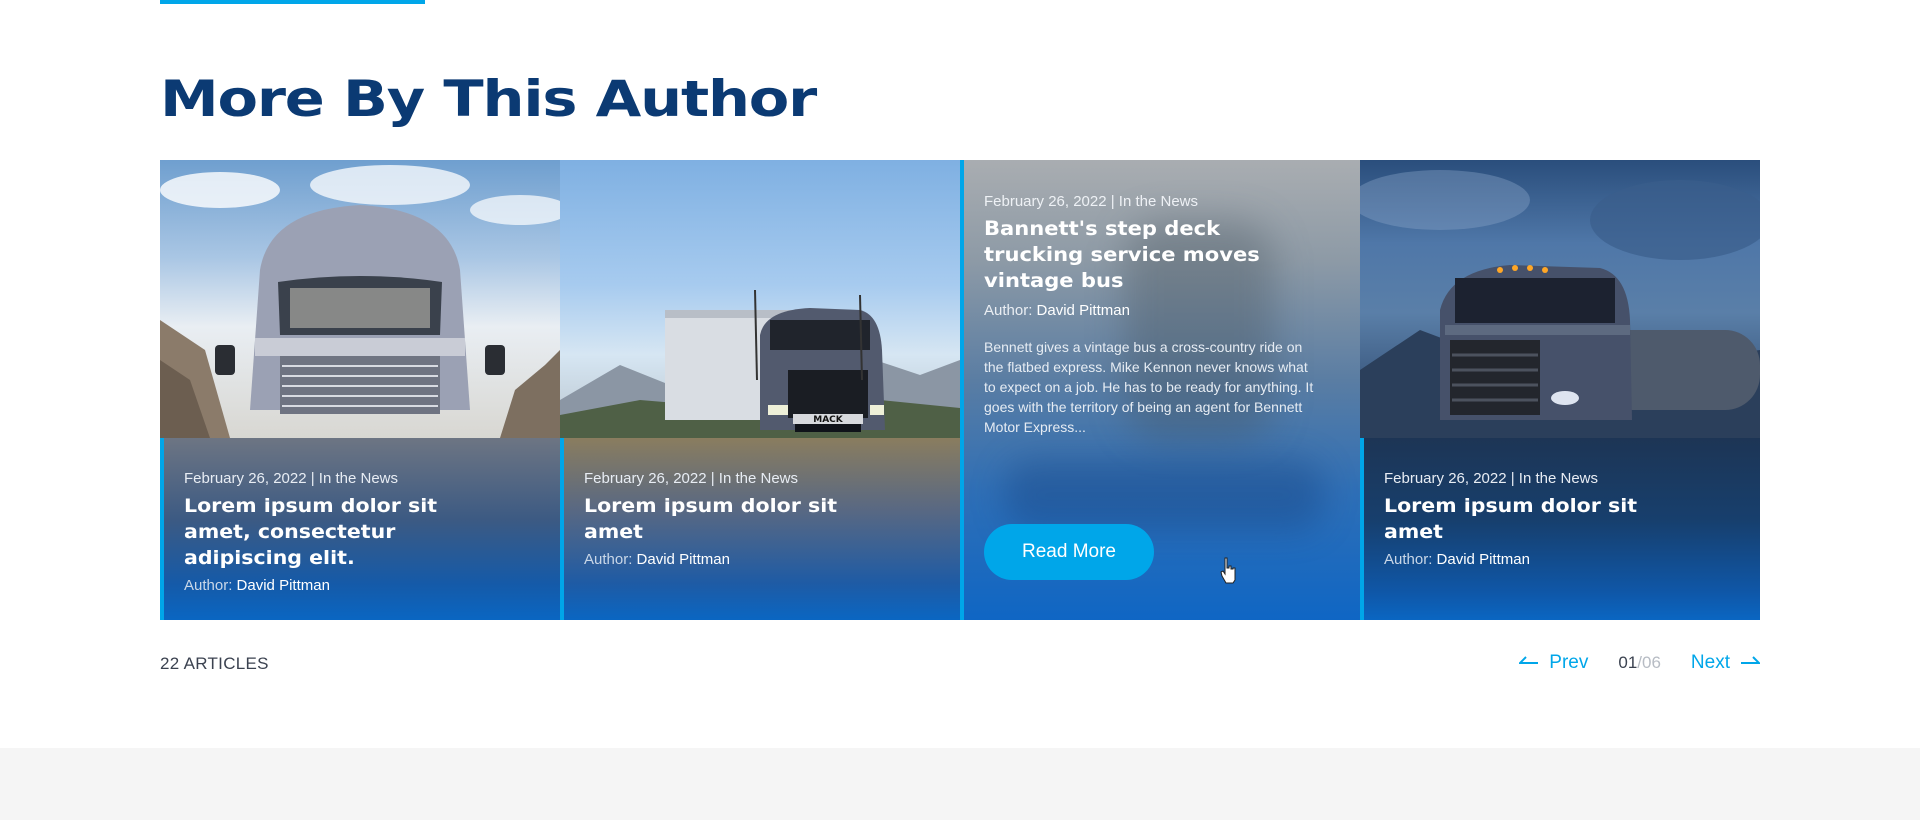  I want to click on truck-image: MACK, so click(760, 299).